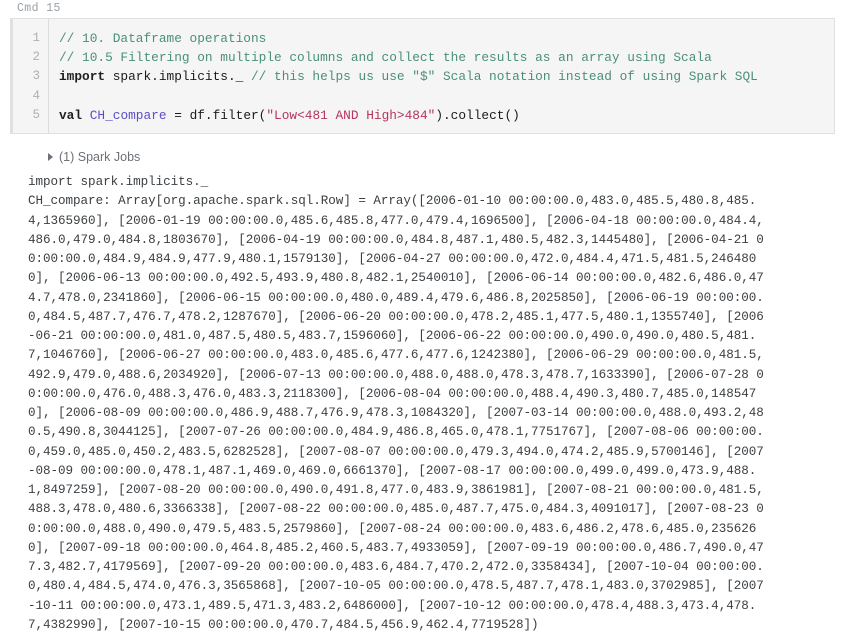 Image resolution: width=841 pixels, height=635 pixels. What do you see at coordinates (39, 8) in the screenshot?
I see `cell-command-label: Cmd 15` at bounding box center [39, 8].